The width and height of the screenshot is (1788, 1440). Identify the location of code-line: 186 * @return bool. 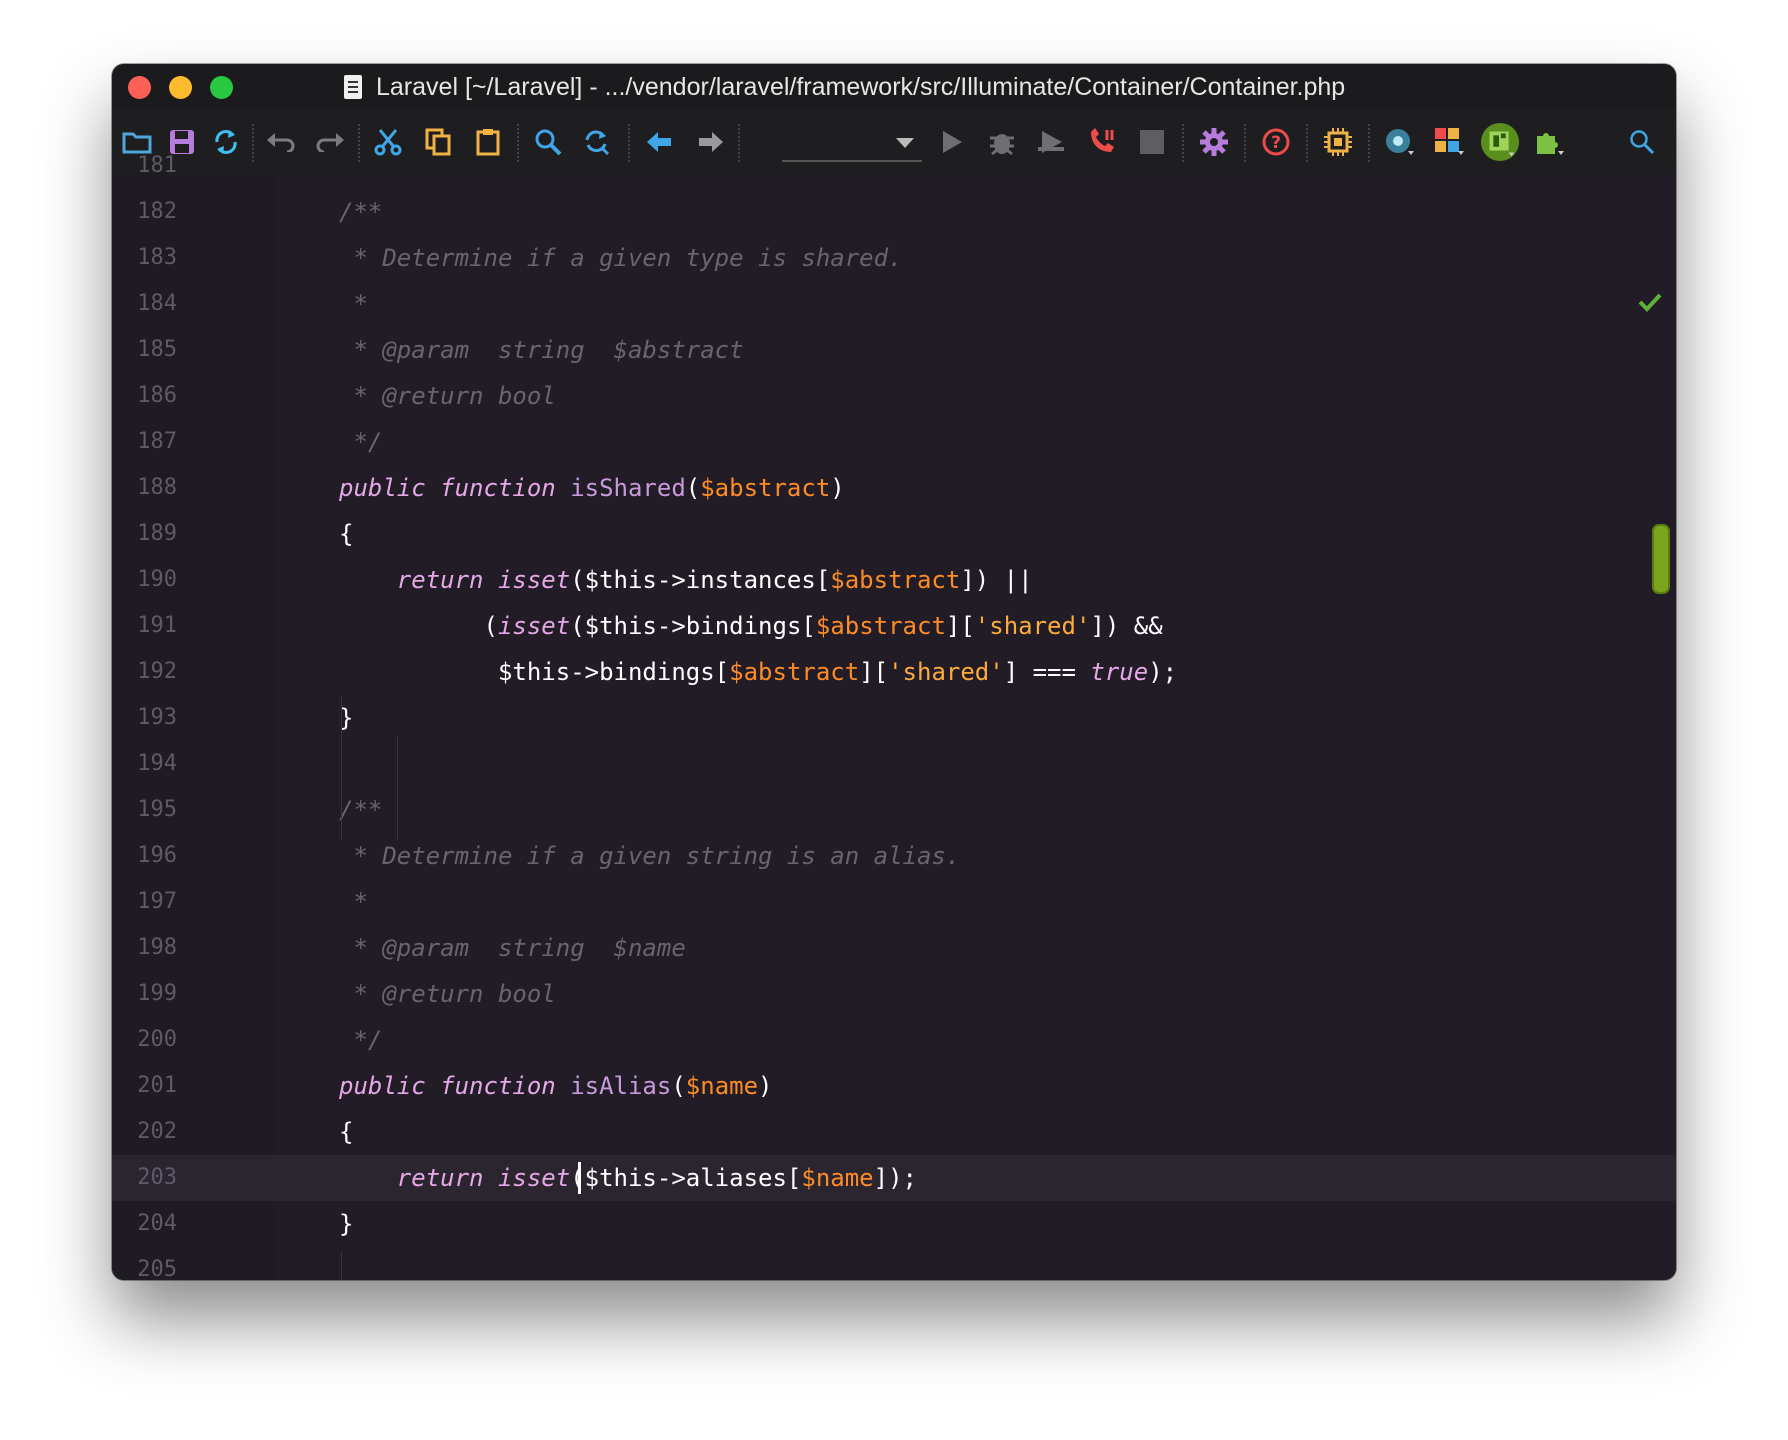
(894, 396).